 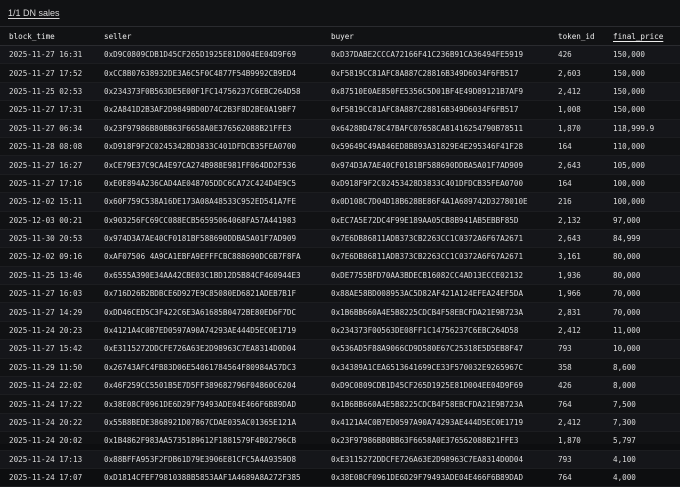 What do you see at coordinates (624, 404) in the screenshot?
I see `cell-final-price: 7,500` at bounding box center [624, 404].